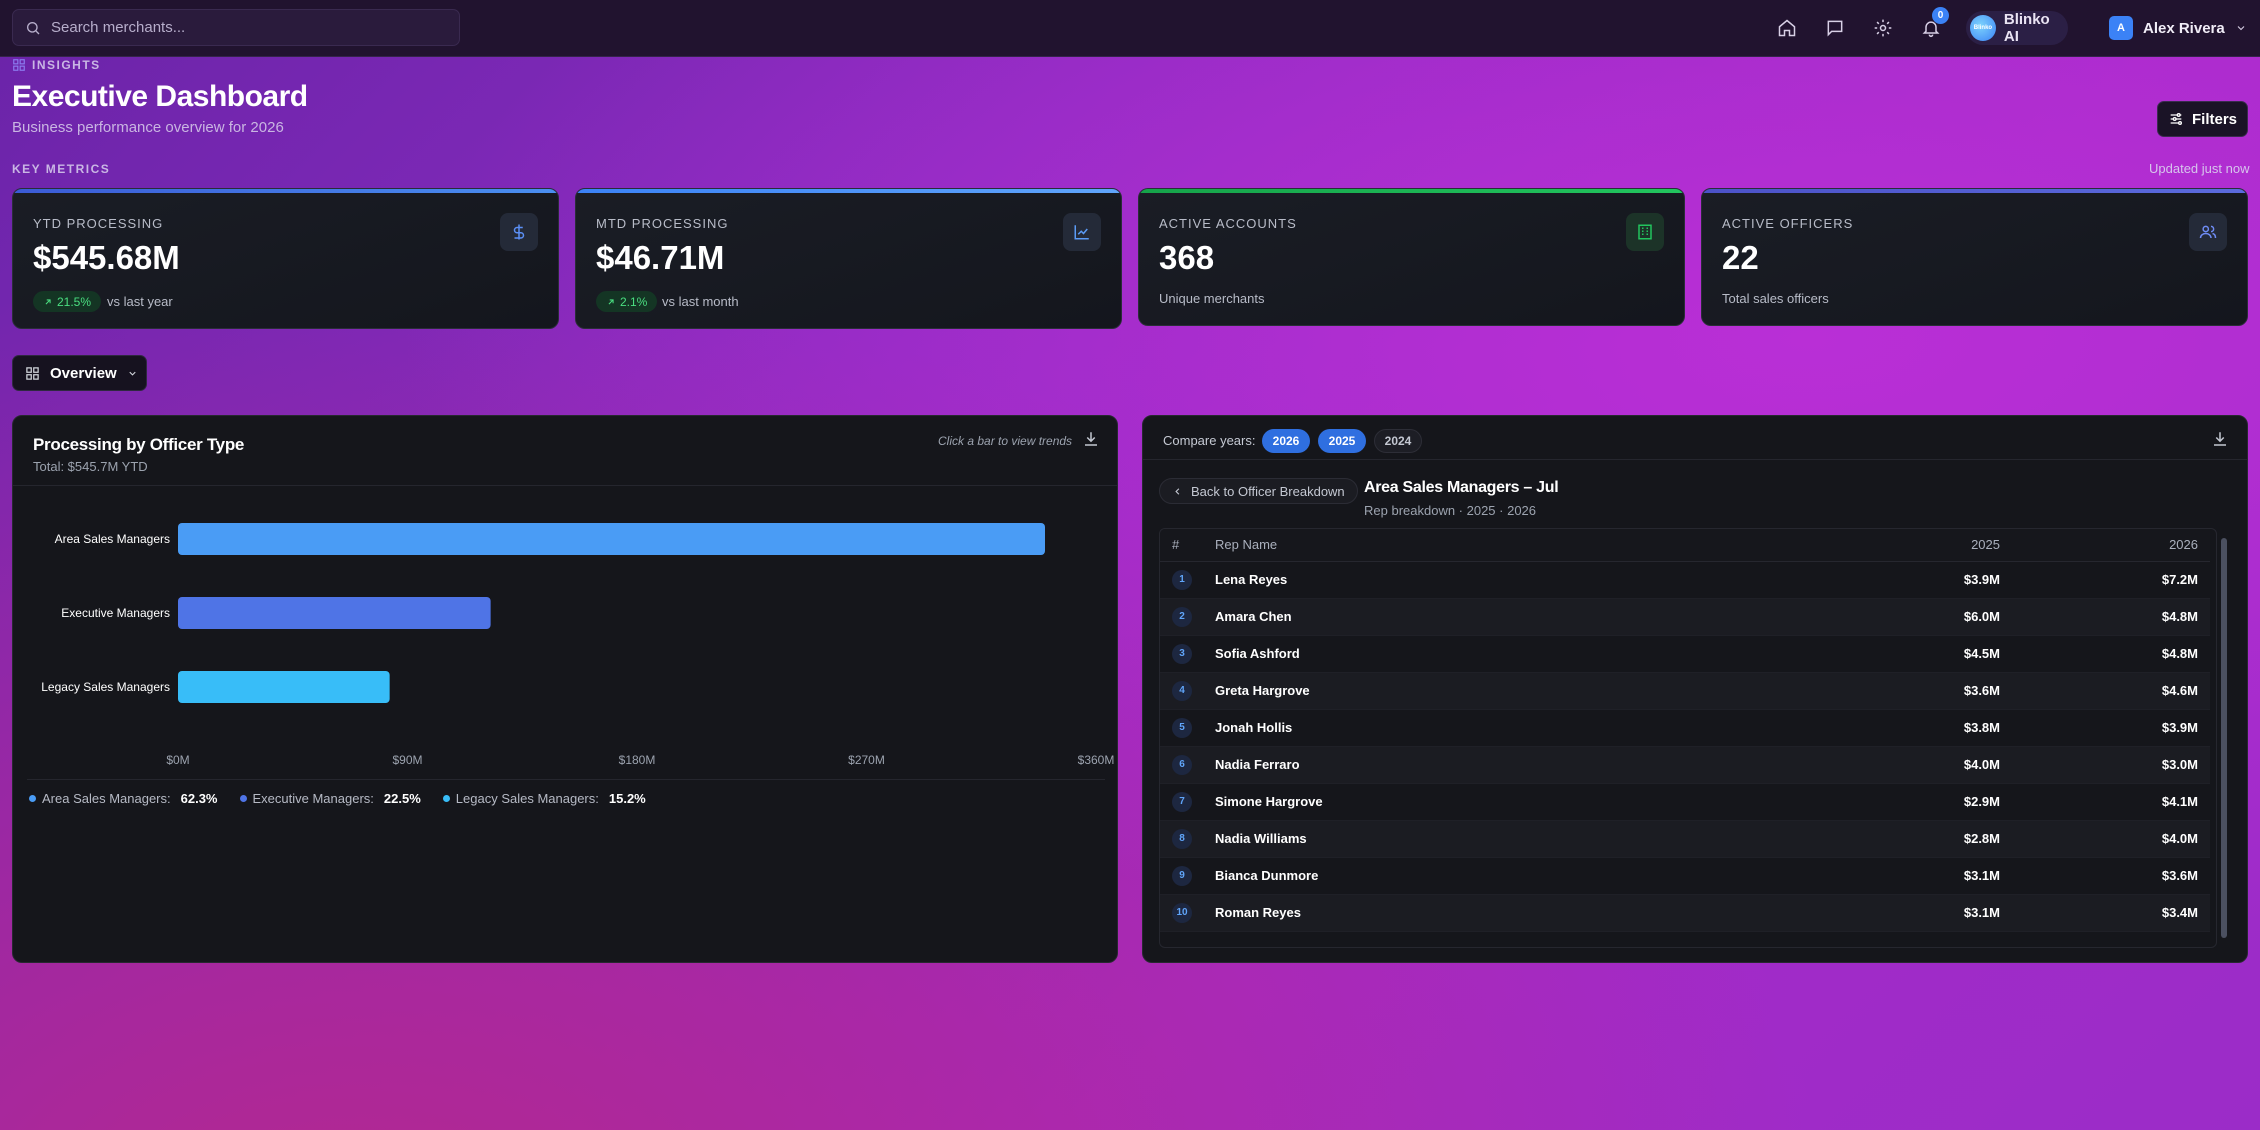  I want to click on rank-badge: 8, so click(1182, 838).